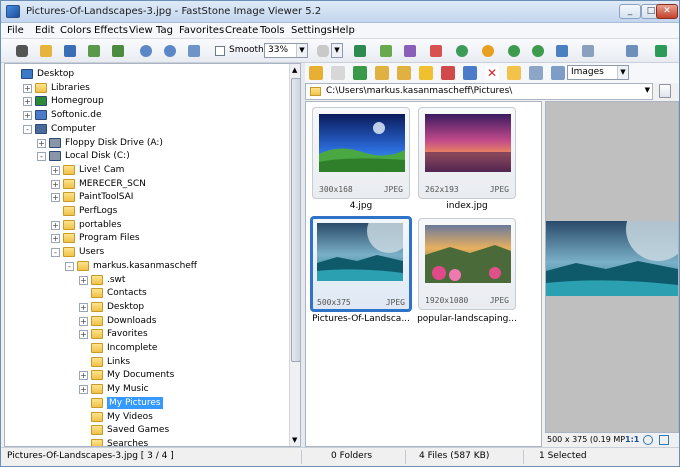 This screenshot has width=680, height=467. I want to click on menu-tools: Tools, so click(272, 30).